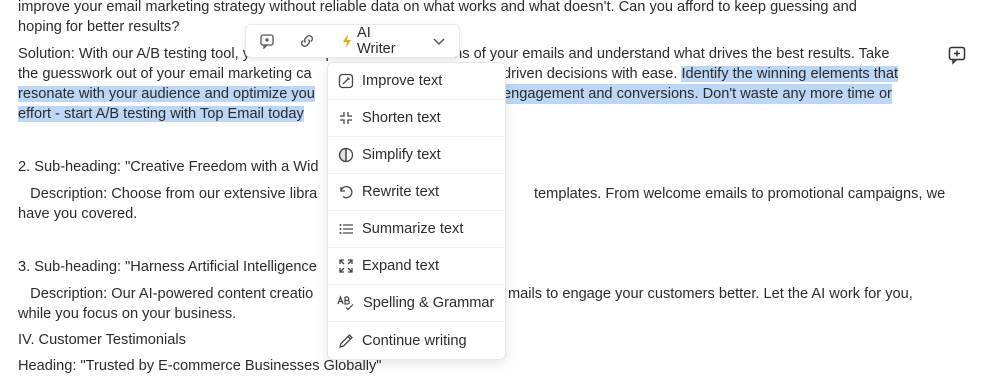  I want to click on selection-toolbar: AI Writer, so click(352, 41).